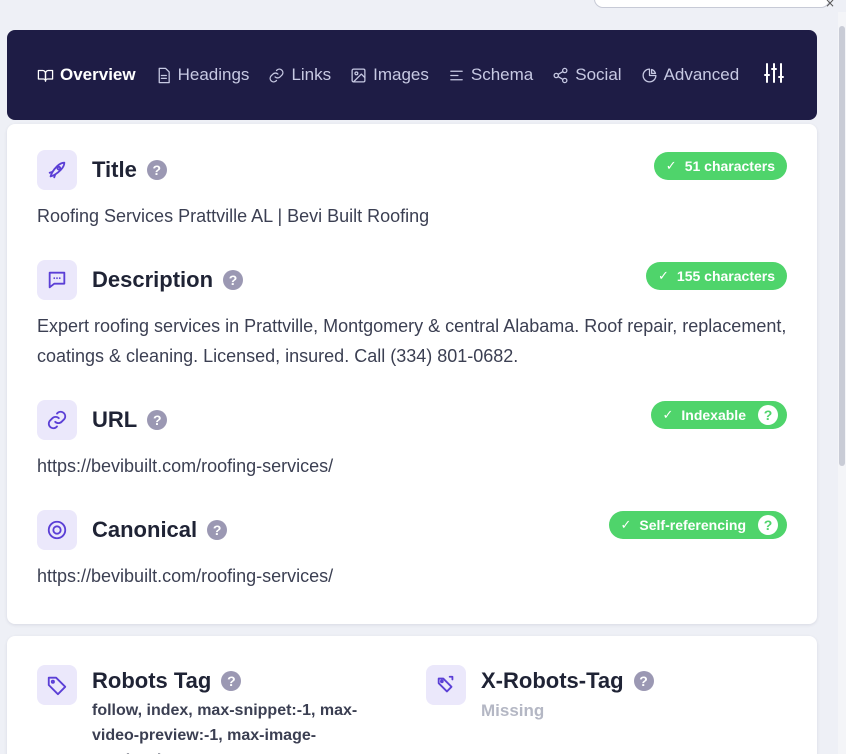 The height and width of the screenshot is (754, 846). What do you see at coordinates (156, 170) in the screenshot?
I see `title-help-icon: ?` at bounding box center [156, 170].